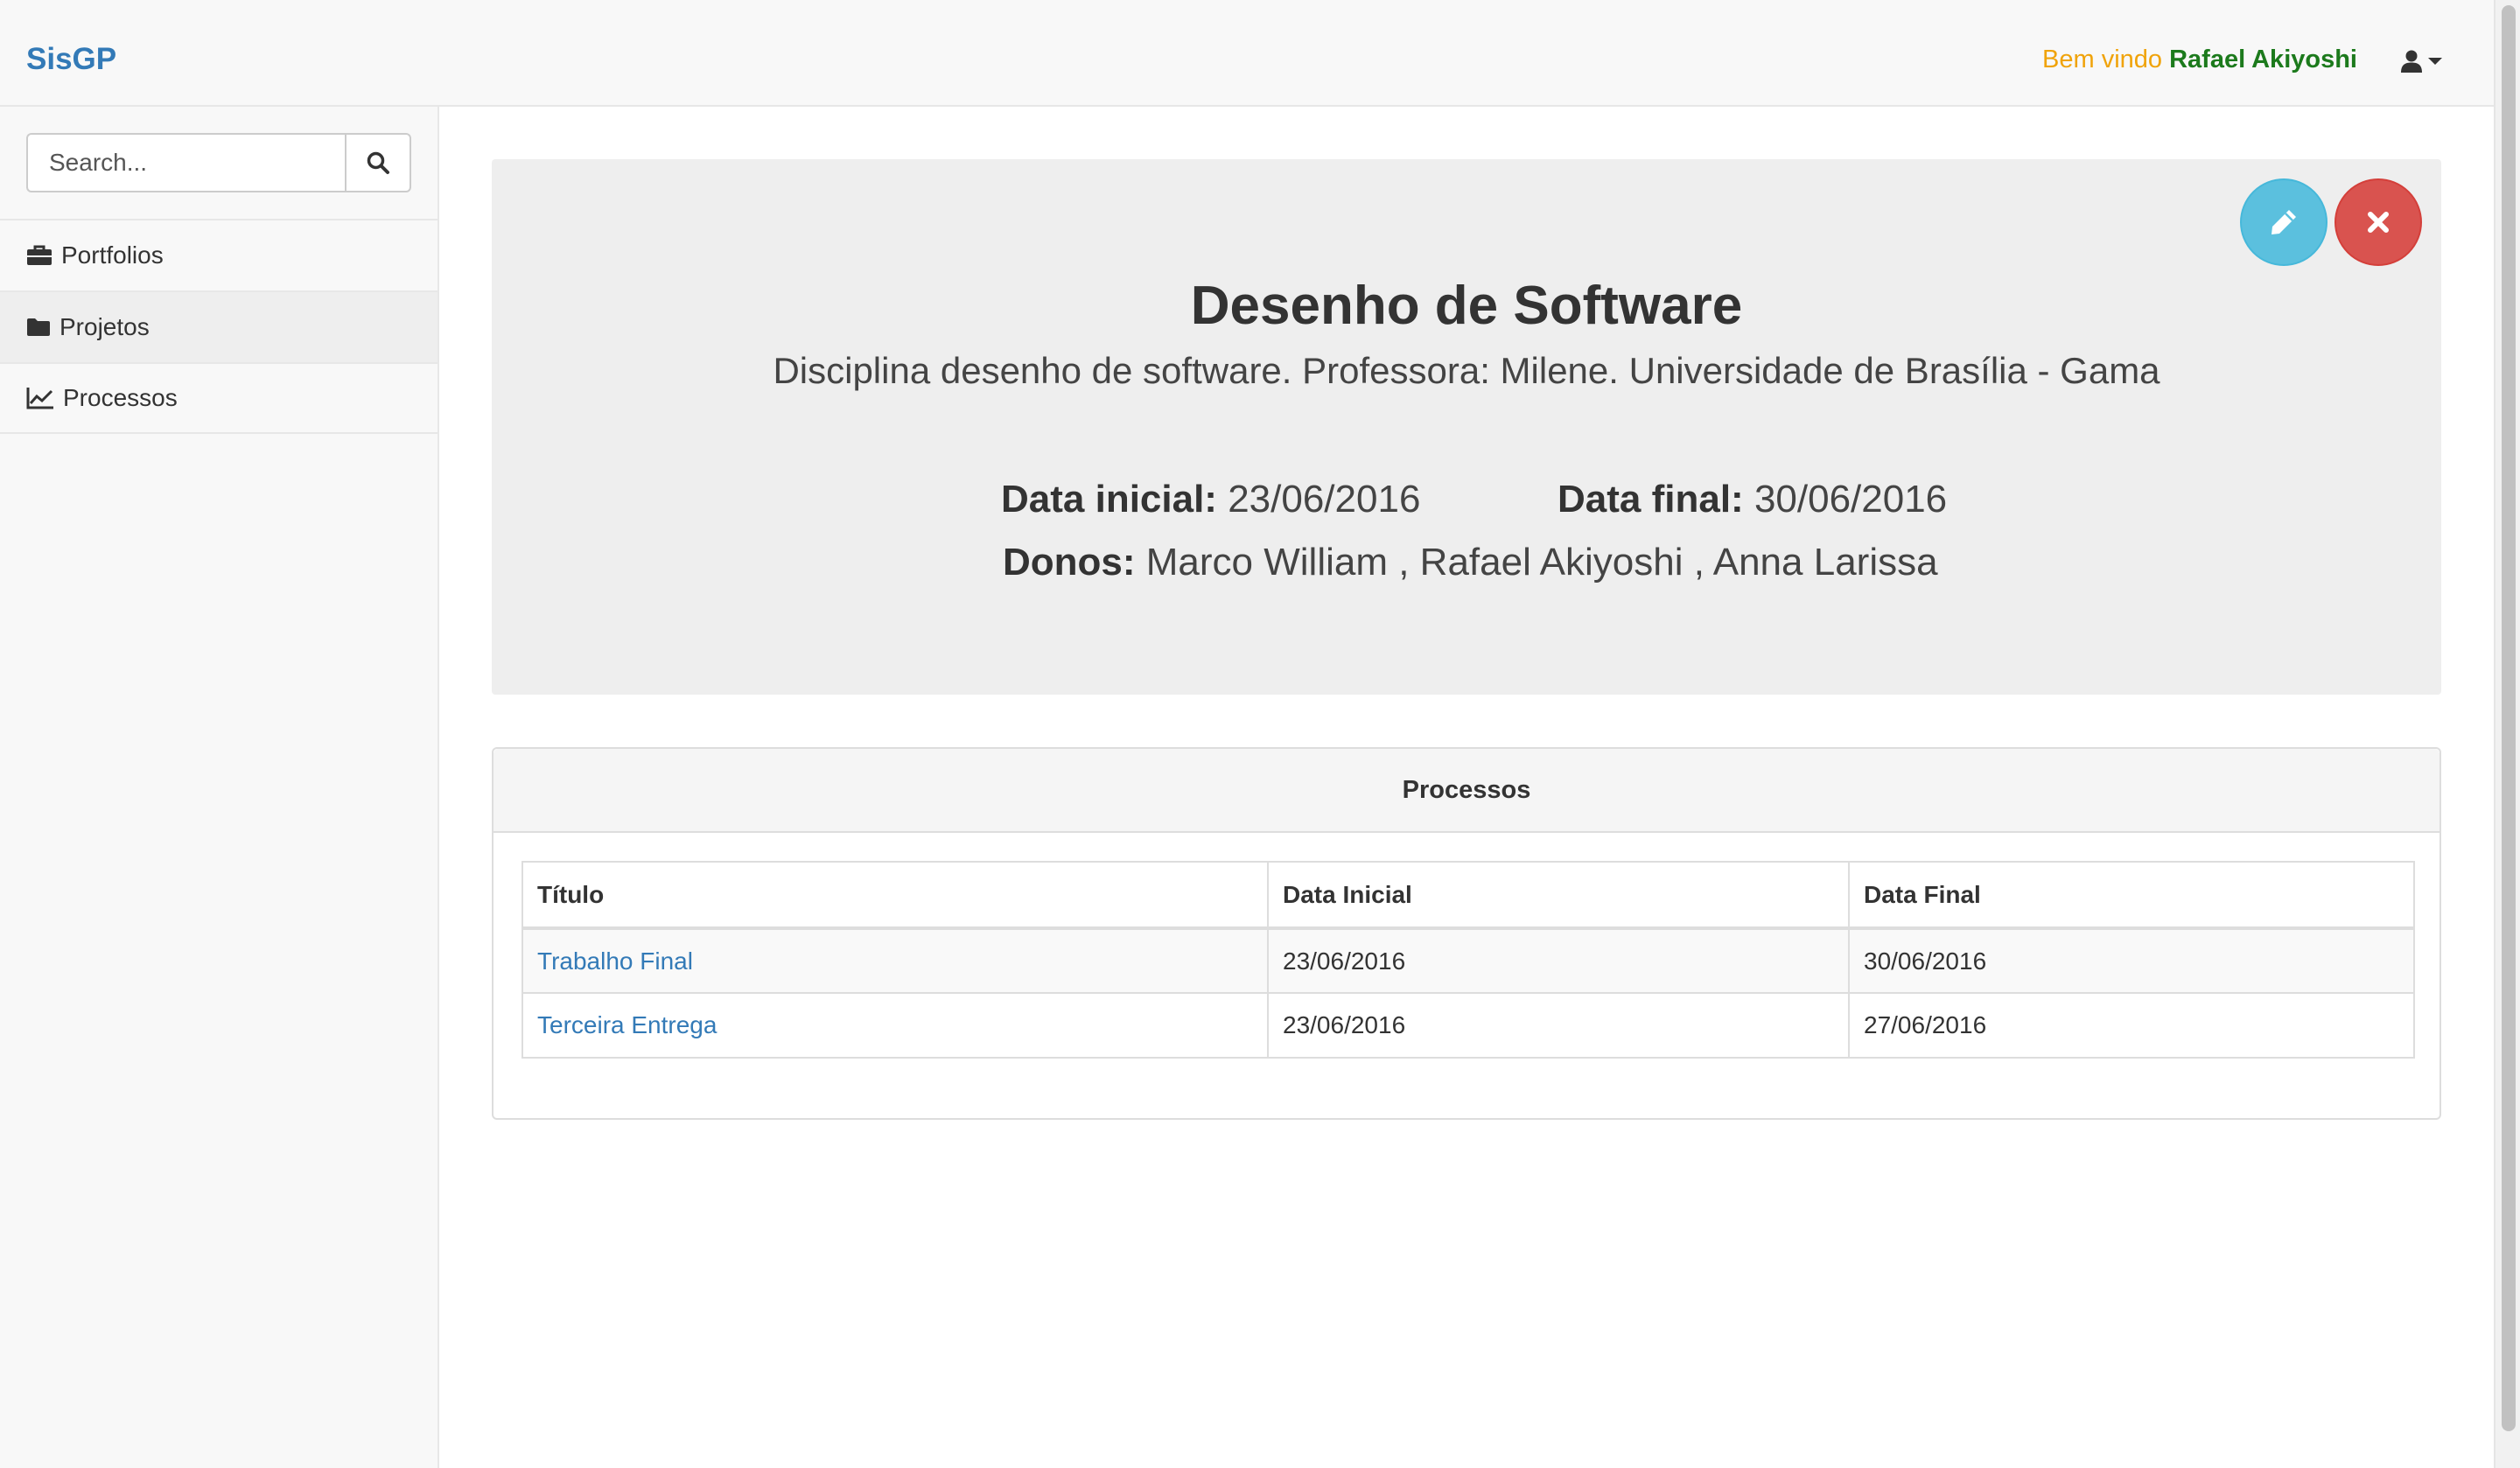 The width and height of the screenshot is (2520, 1468). Describe the element at coordinates (39, 398) in the screenshot. I see `line-chart-icon` at that location.